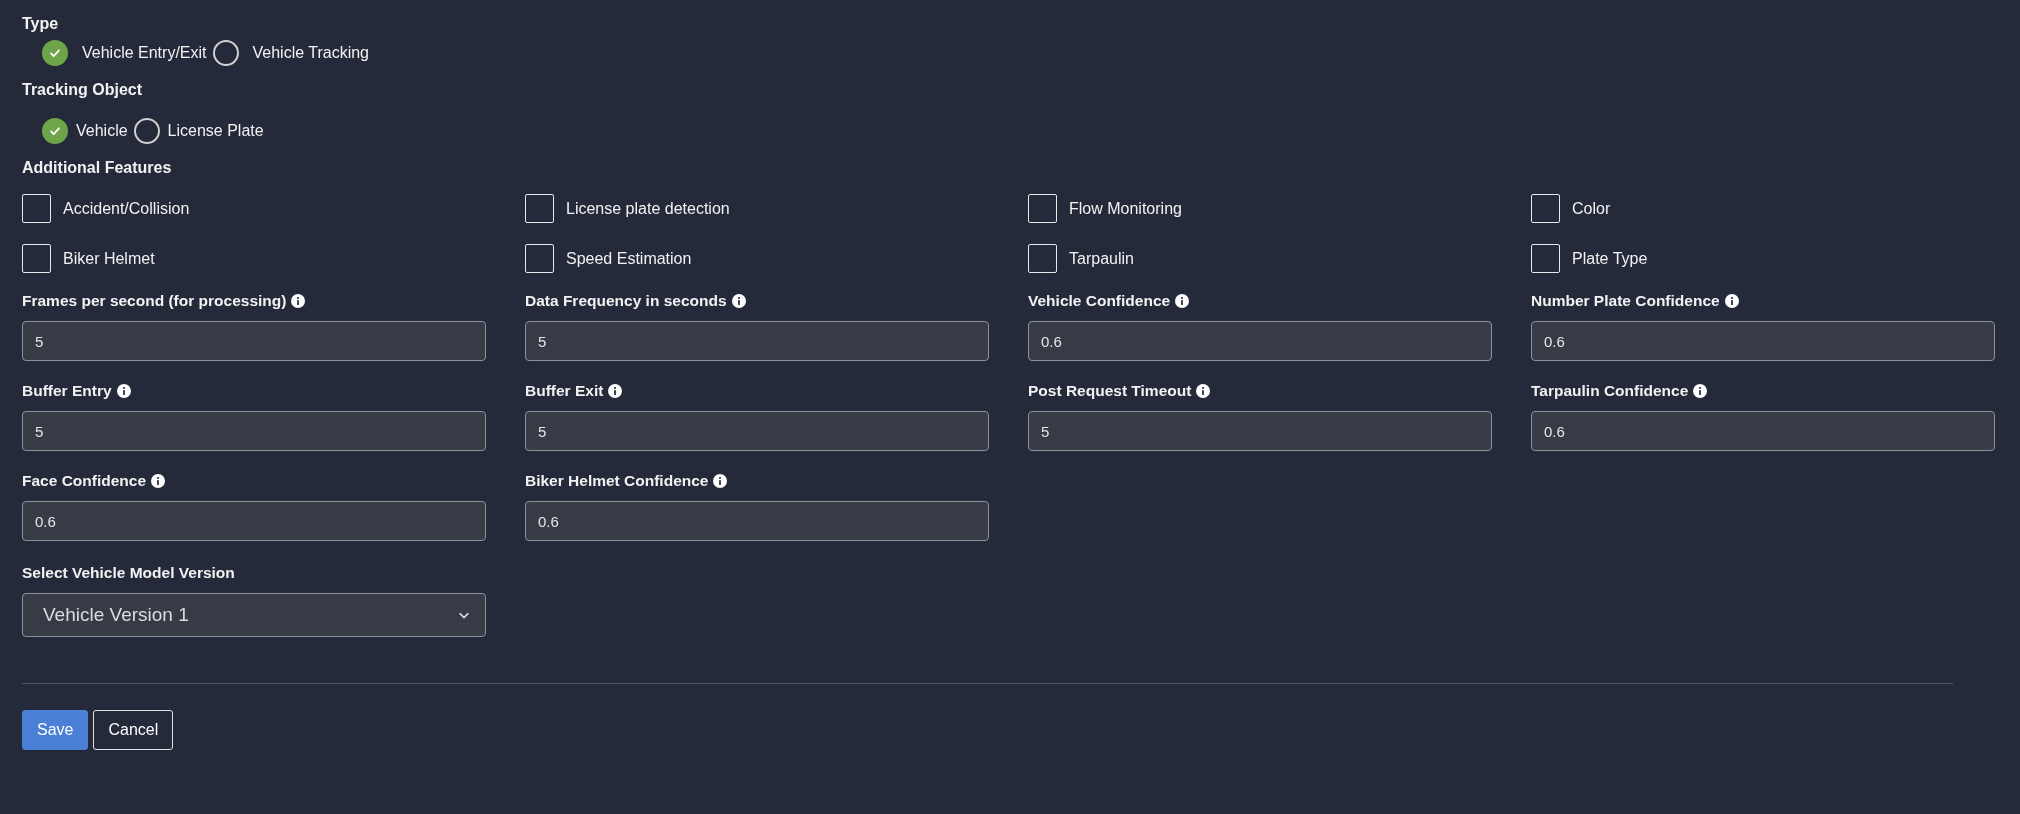 Image resolution: width=2020 pixels, height=814 pixels. Describe the element at coordinates (1763, 258) in the screenshot. I see `checkbox-option: Plate Type` at that location.